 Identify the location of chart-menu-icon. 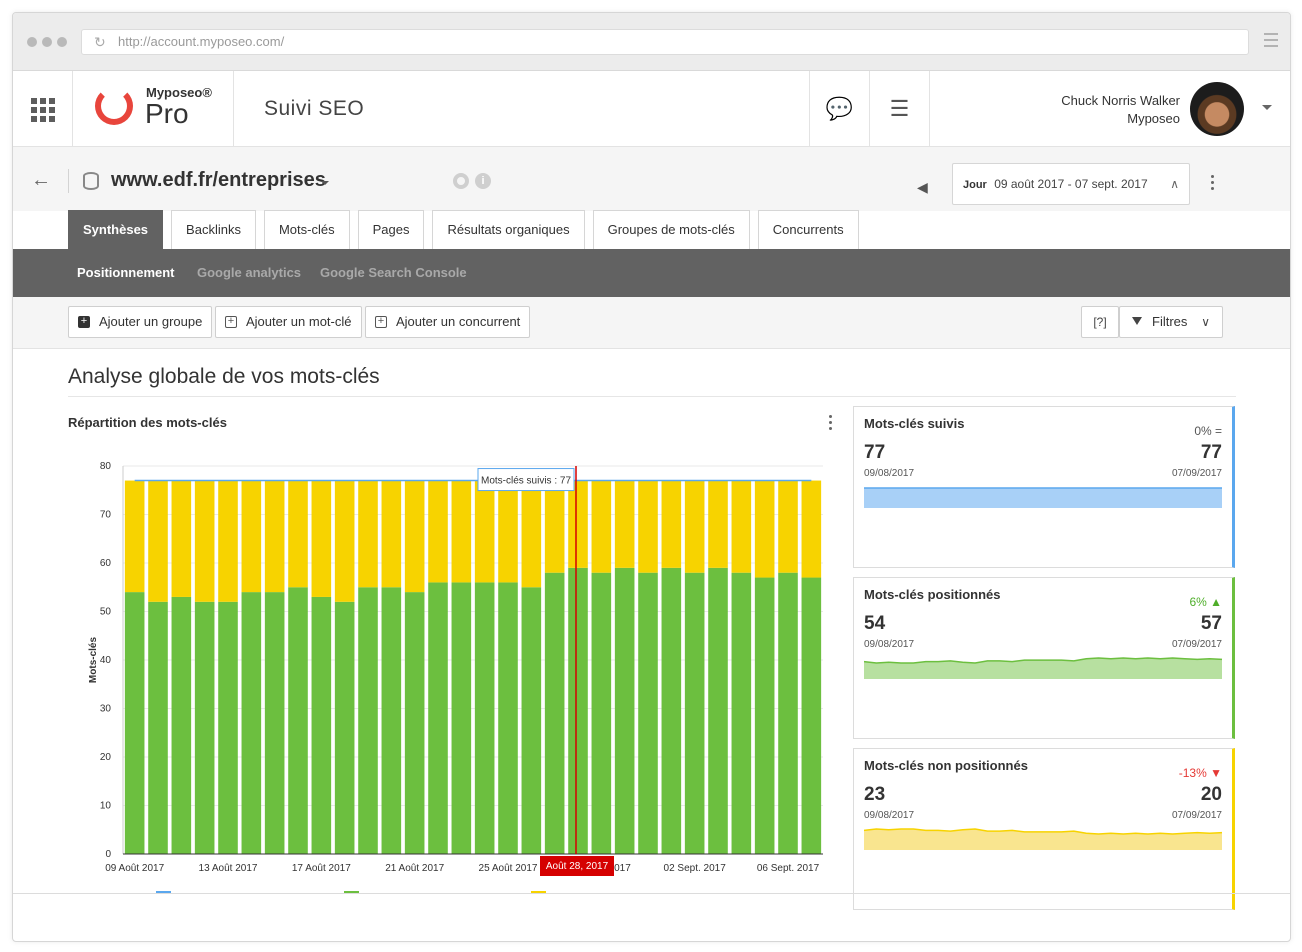
(830, 424).